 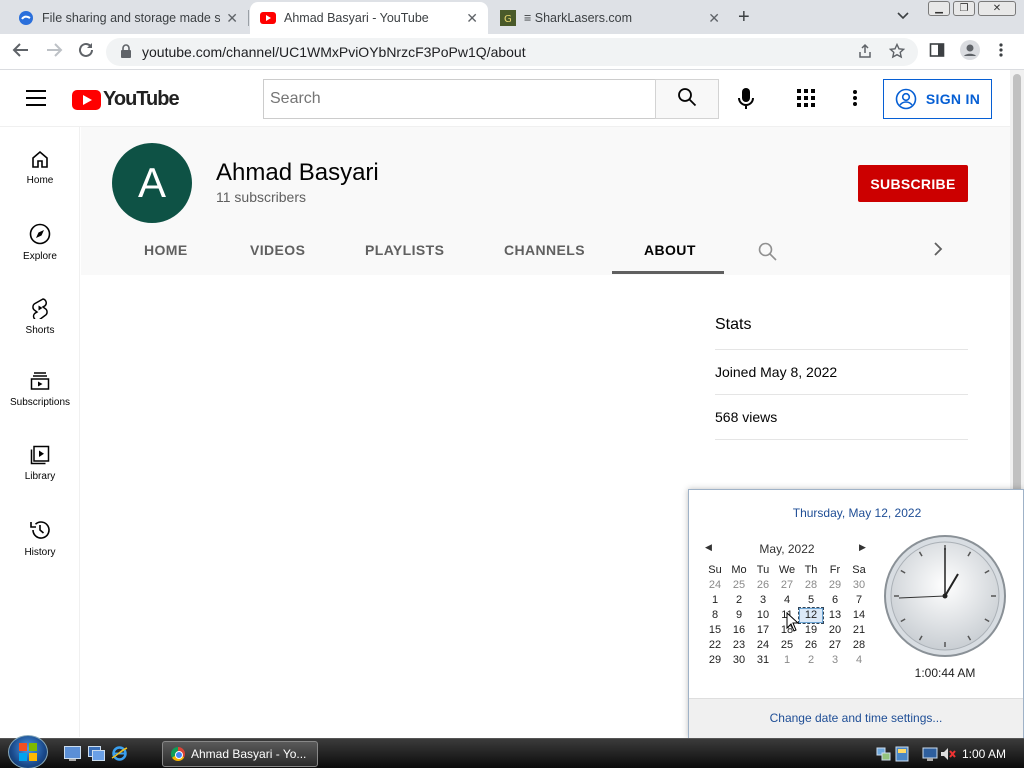 I want to click on back-arrow-icon, so click(x=21, y=52).